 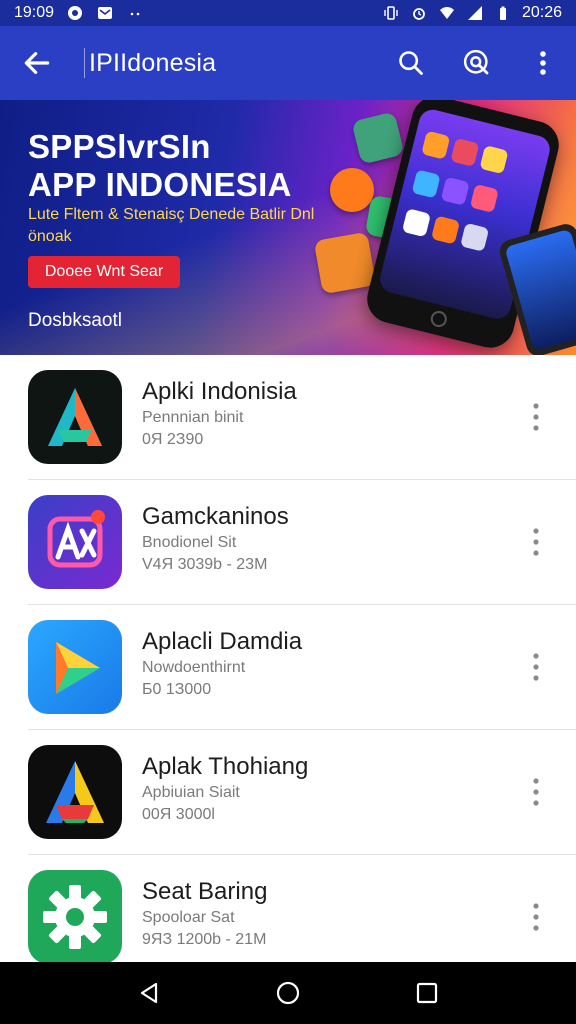 I want to click on app-info: 00Я 3000l, so click(x=178, y=814).